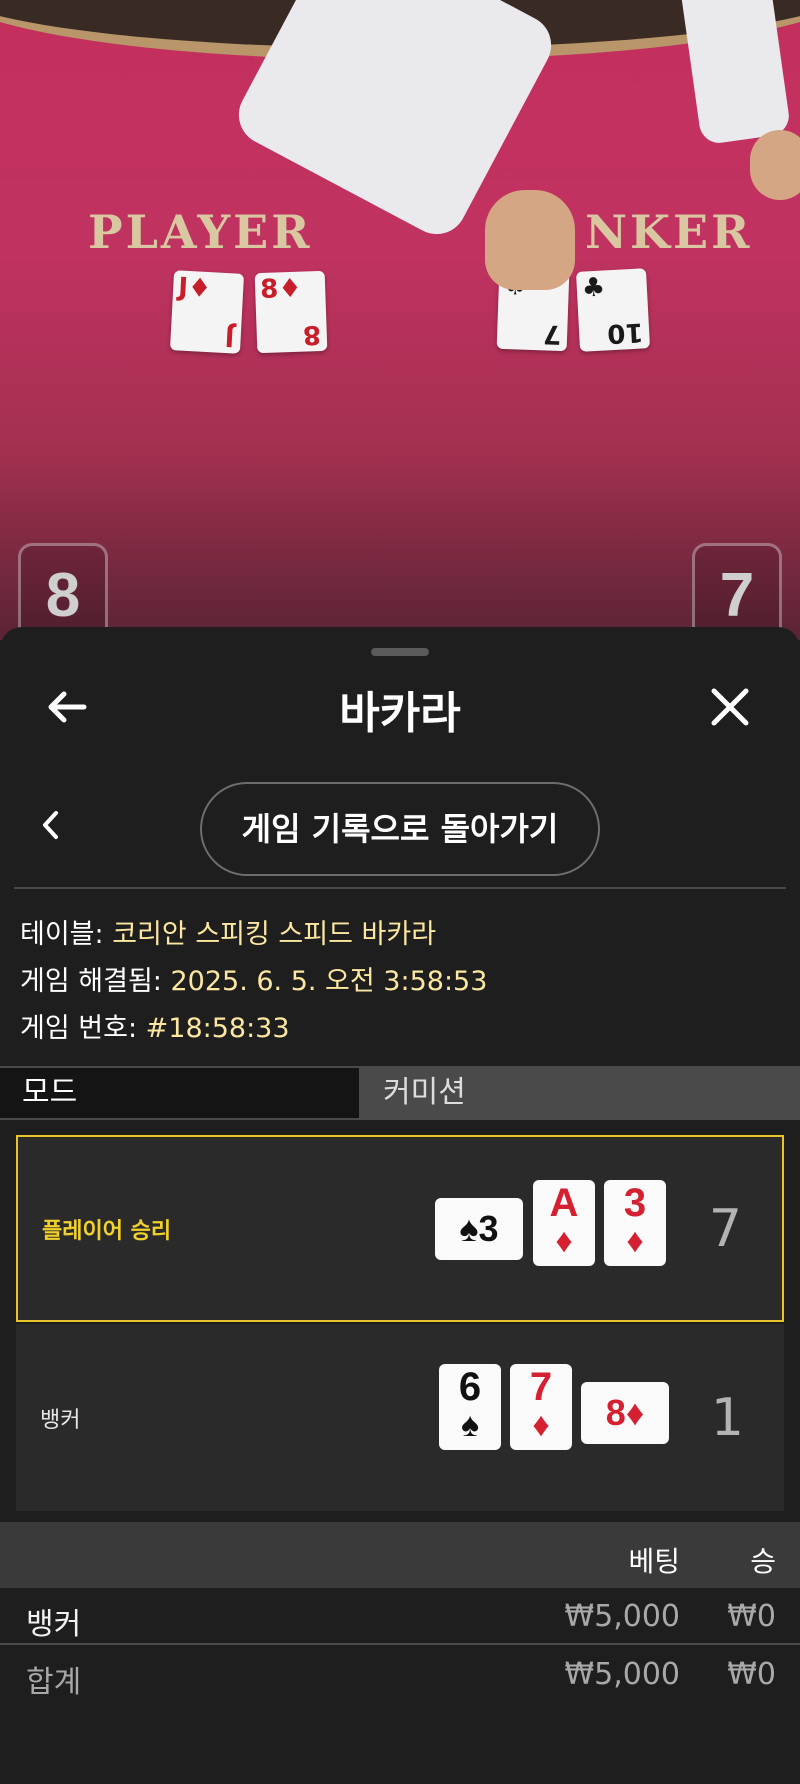  I want to click on banker-score-box: 7, so click(737, 591).